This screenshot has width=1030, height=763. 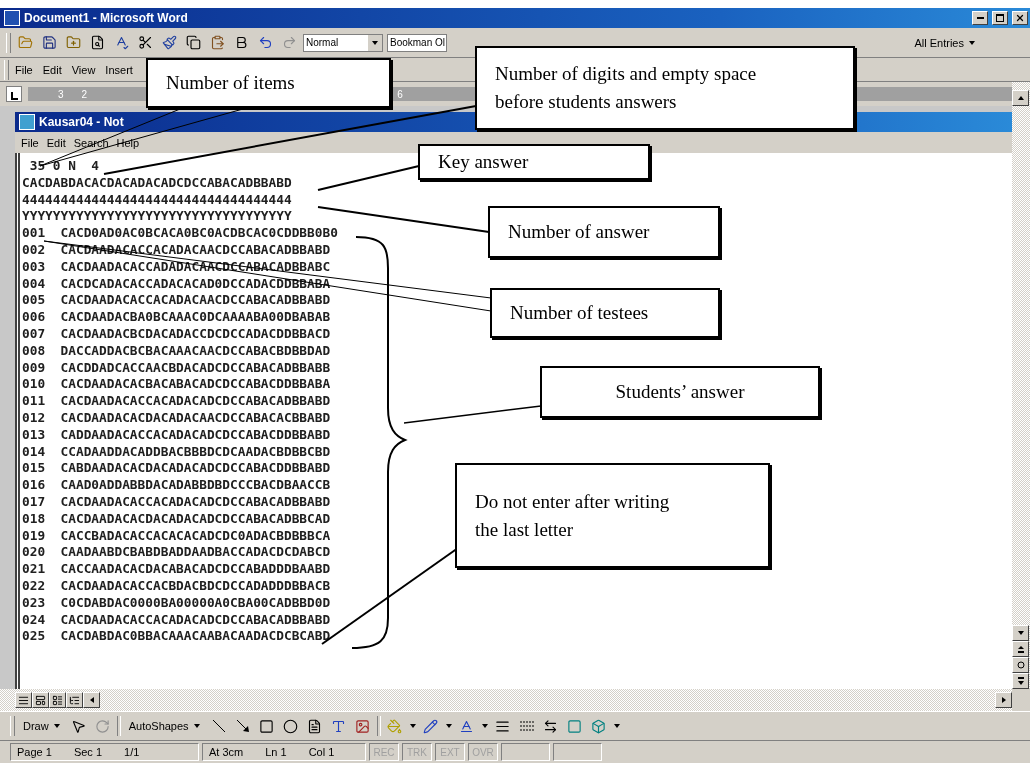 I want to click on student-line: 011 CACDAADACACCACADACADCDCCABACADBBABD, so click(x=176, y=401).